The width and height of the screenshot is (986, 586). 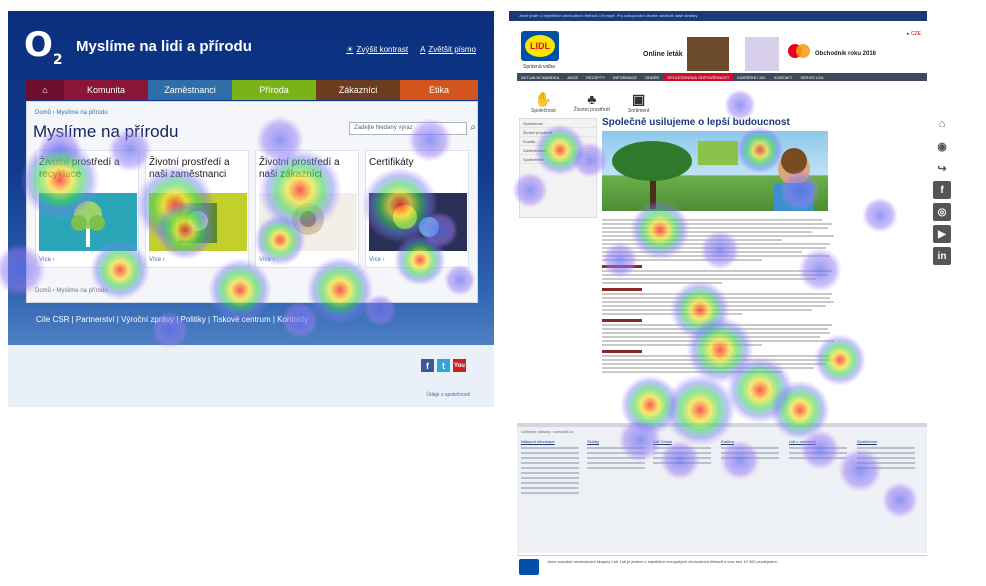 I want to click on card-title: Životní prostředí a naši zaměstnanci, so click(x=189, y=168).